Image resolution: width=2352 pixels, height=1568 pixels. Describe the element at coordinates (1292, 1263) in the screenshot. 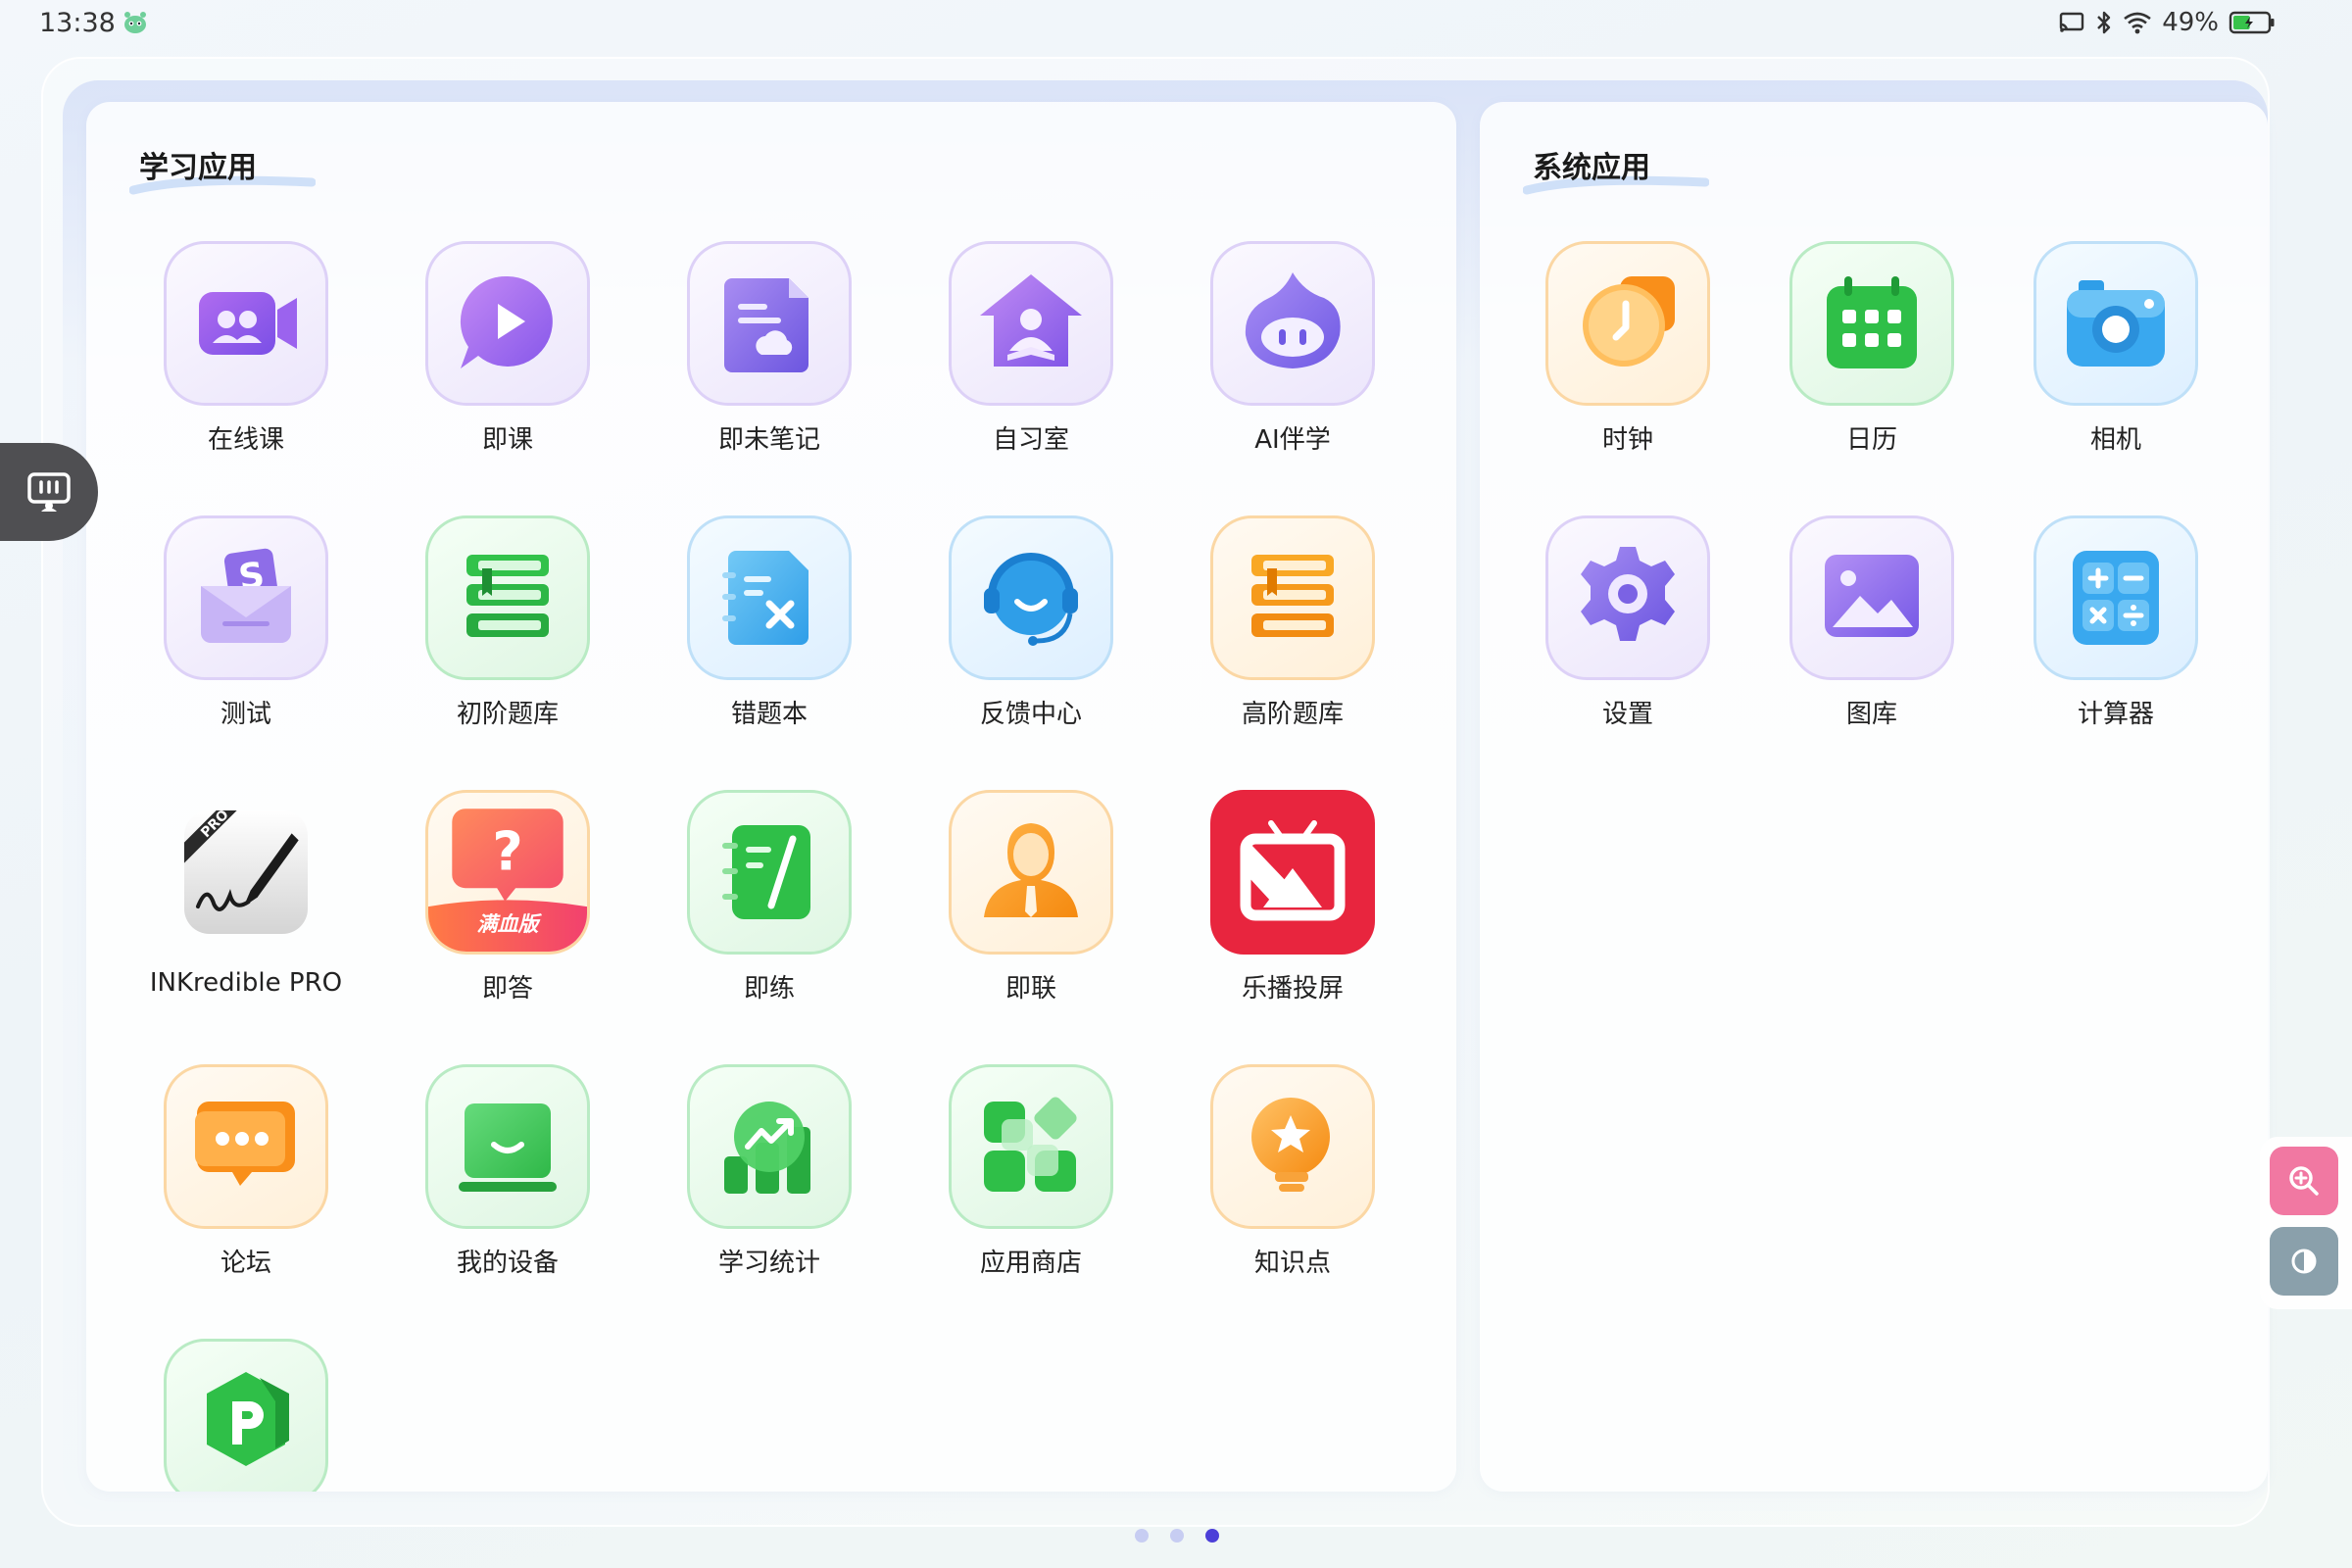

I see `app-label: 知识点` at that location.